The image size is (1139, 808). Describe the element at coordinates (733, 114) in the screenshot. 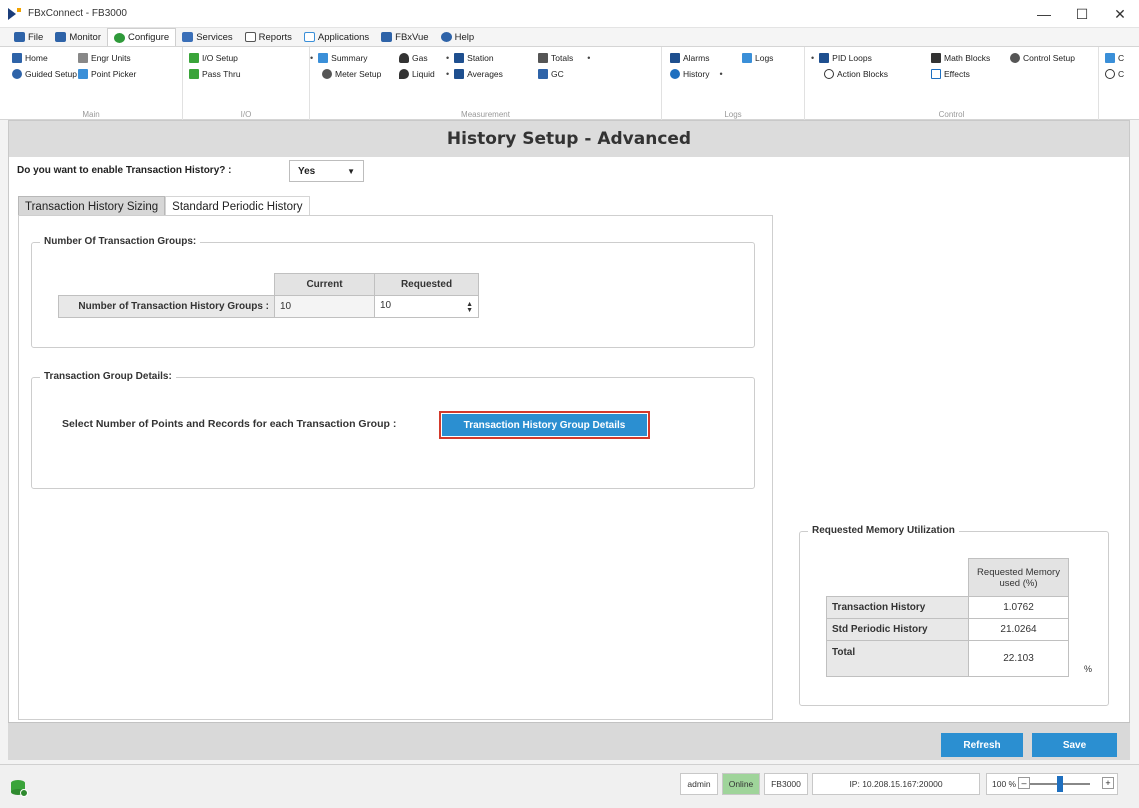

I see `ribbon-group-label-logs: Logs` at that location.